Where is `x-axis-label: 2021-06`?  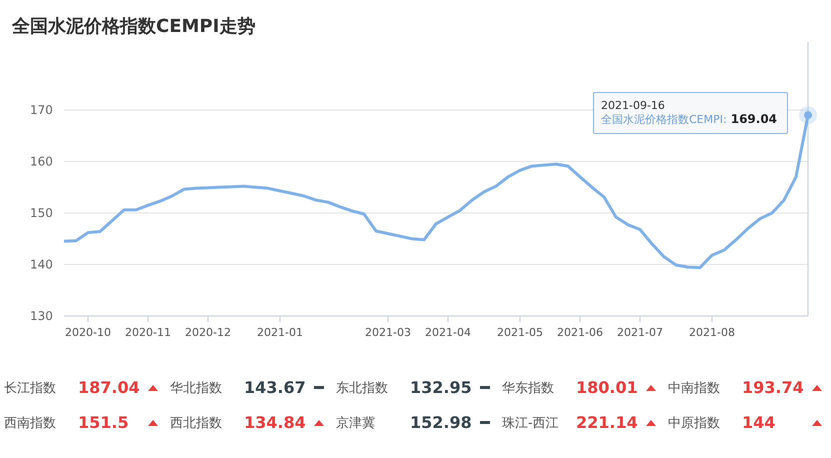 x-axis-label: 2021-06 is located at coordinates (580, 332).